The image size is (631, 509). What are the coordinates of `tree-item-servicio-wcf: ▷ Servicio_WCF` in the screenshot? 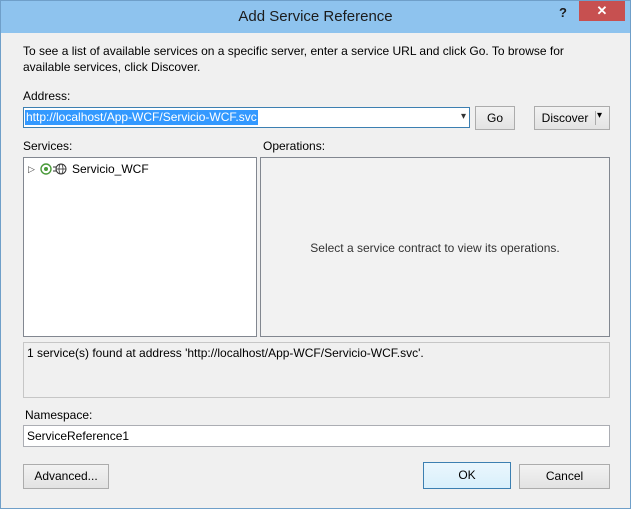 It's located at (128, 169).